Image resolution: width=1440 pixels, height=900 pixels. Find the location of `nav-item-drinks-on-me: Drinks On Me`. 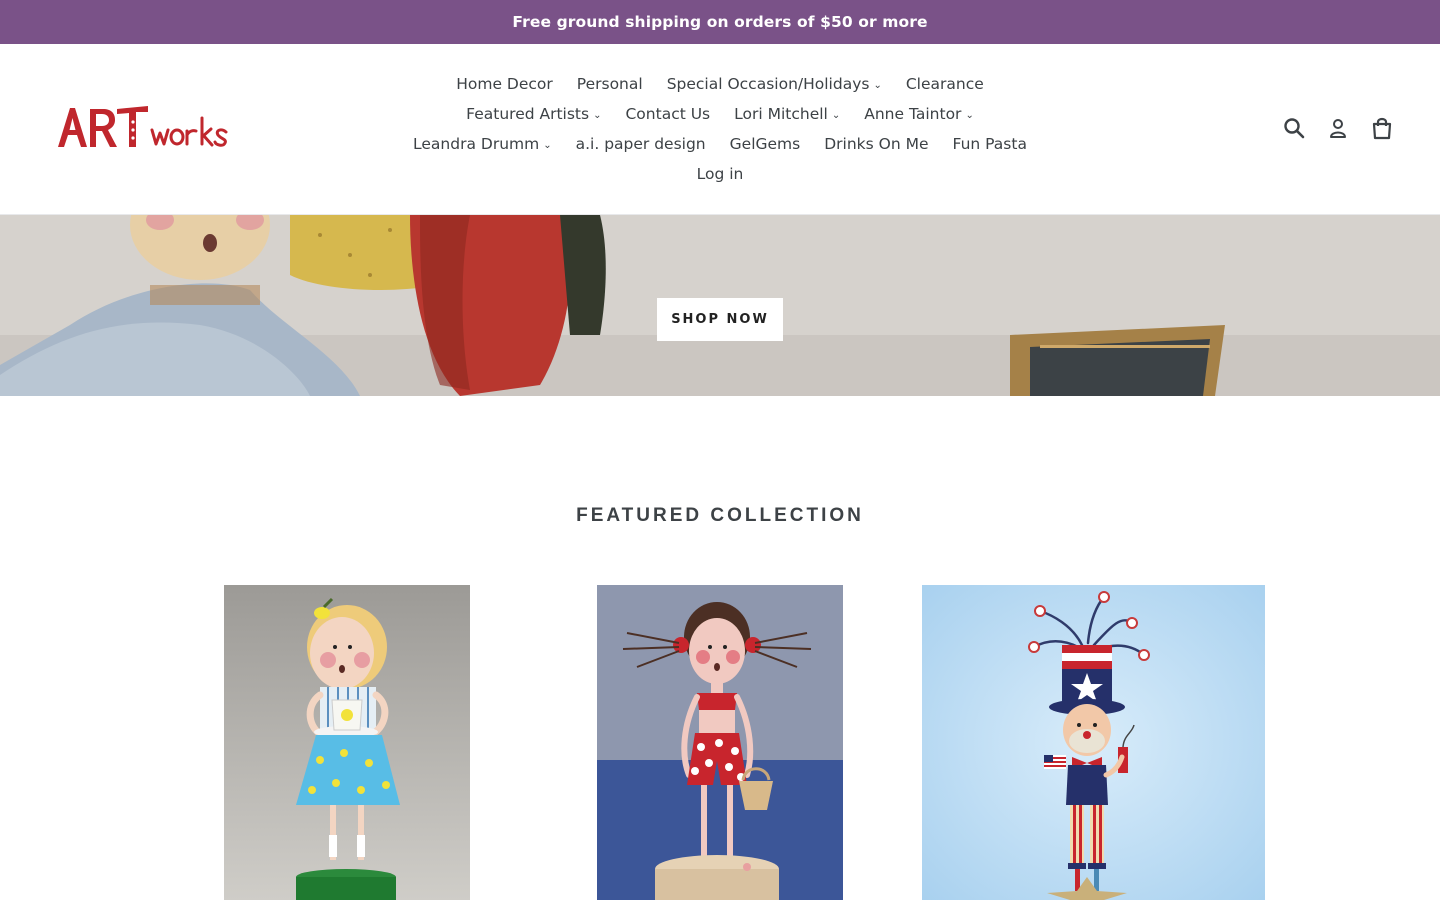

nav-item-drinks-on-me: Drinks On Me is located at coordinates (876, 144).